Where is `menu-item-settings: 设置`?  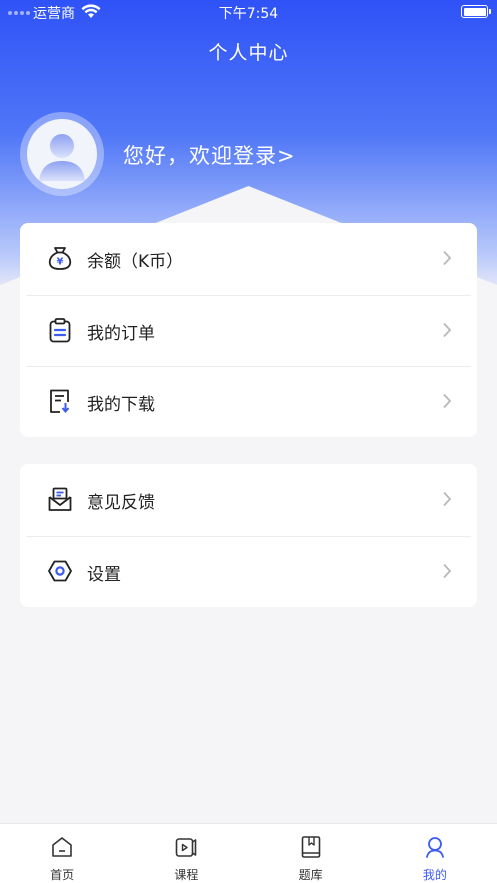
menu-item-settings: 设置 is located at coordinates (248, 571).